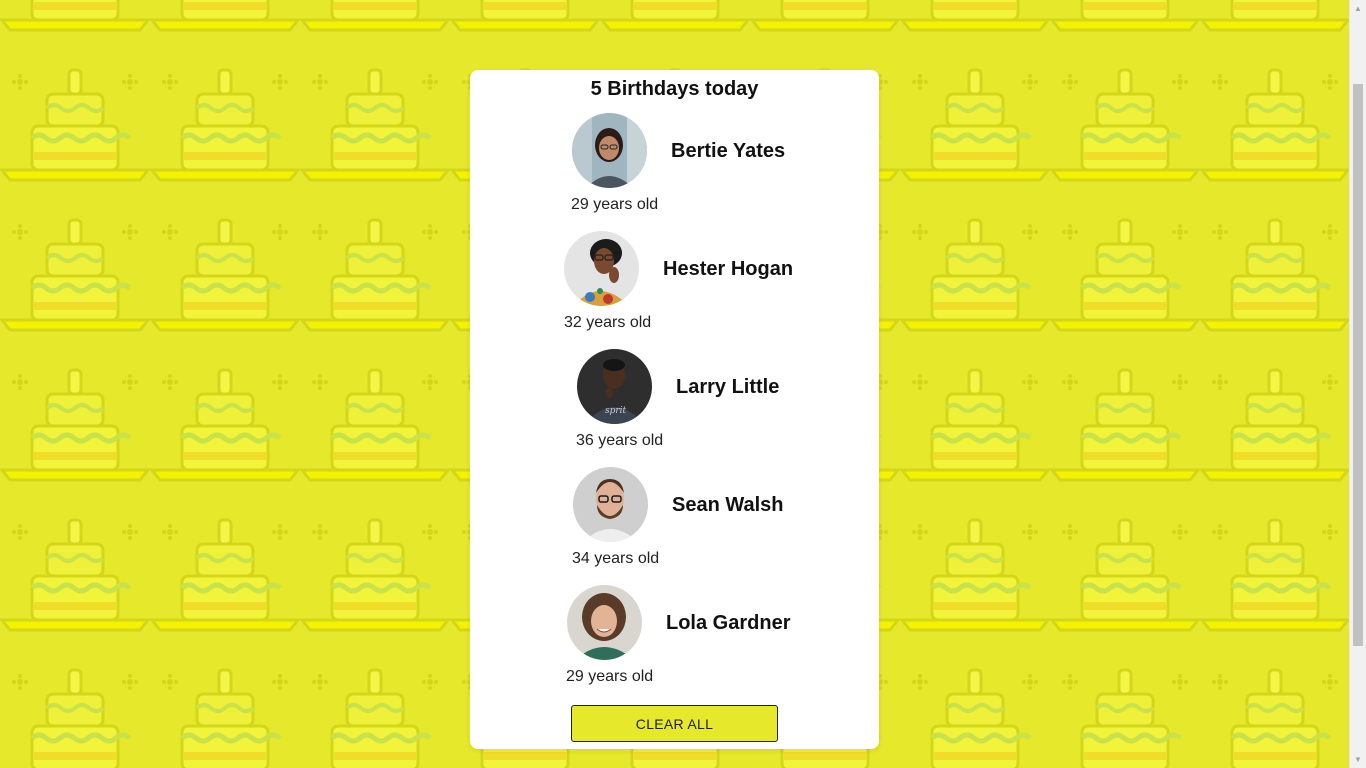  I want to click on woman-colorful-shirt-avatar, so click(601, 268).